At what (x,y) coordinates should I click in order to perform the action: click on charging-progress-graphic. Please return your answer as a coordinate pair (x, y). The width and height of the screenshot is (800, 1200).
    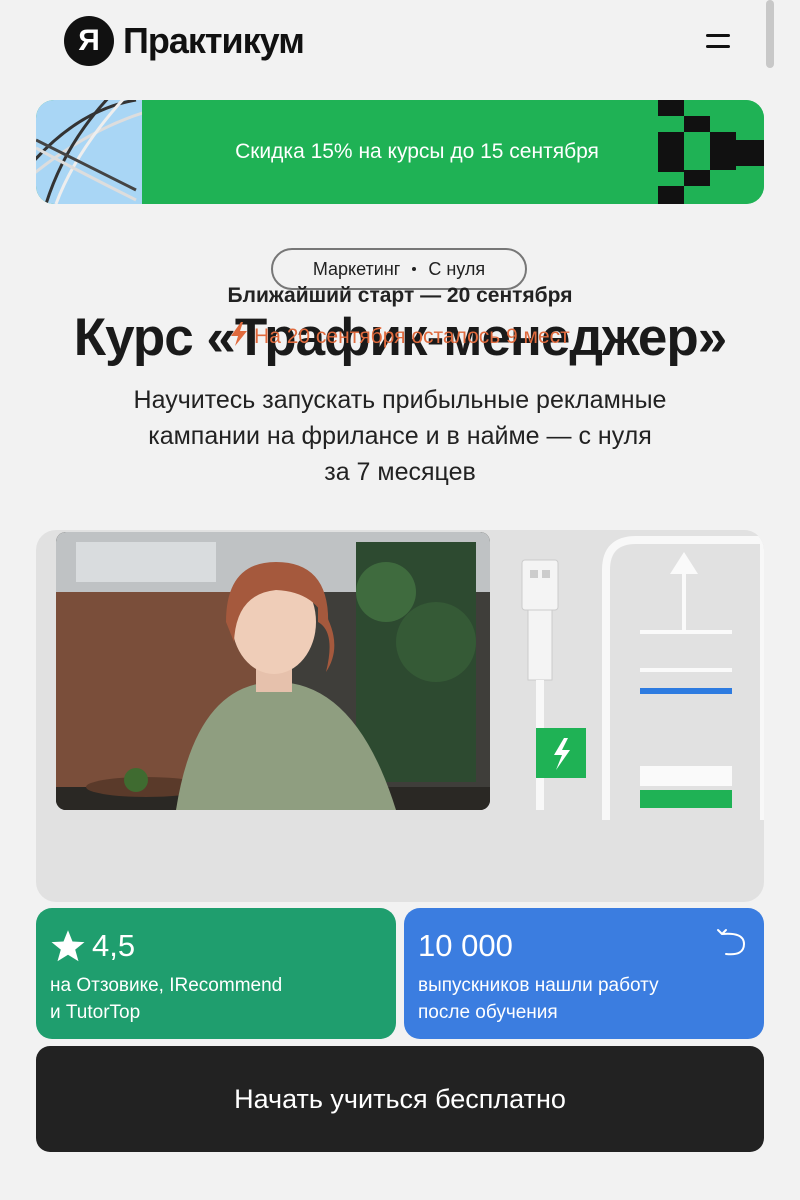
    Looking at the image, I should click on (635, 675).